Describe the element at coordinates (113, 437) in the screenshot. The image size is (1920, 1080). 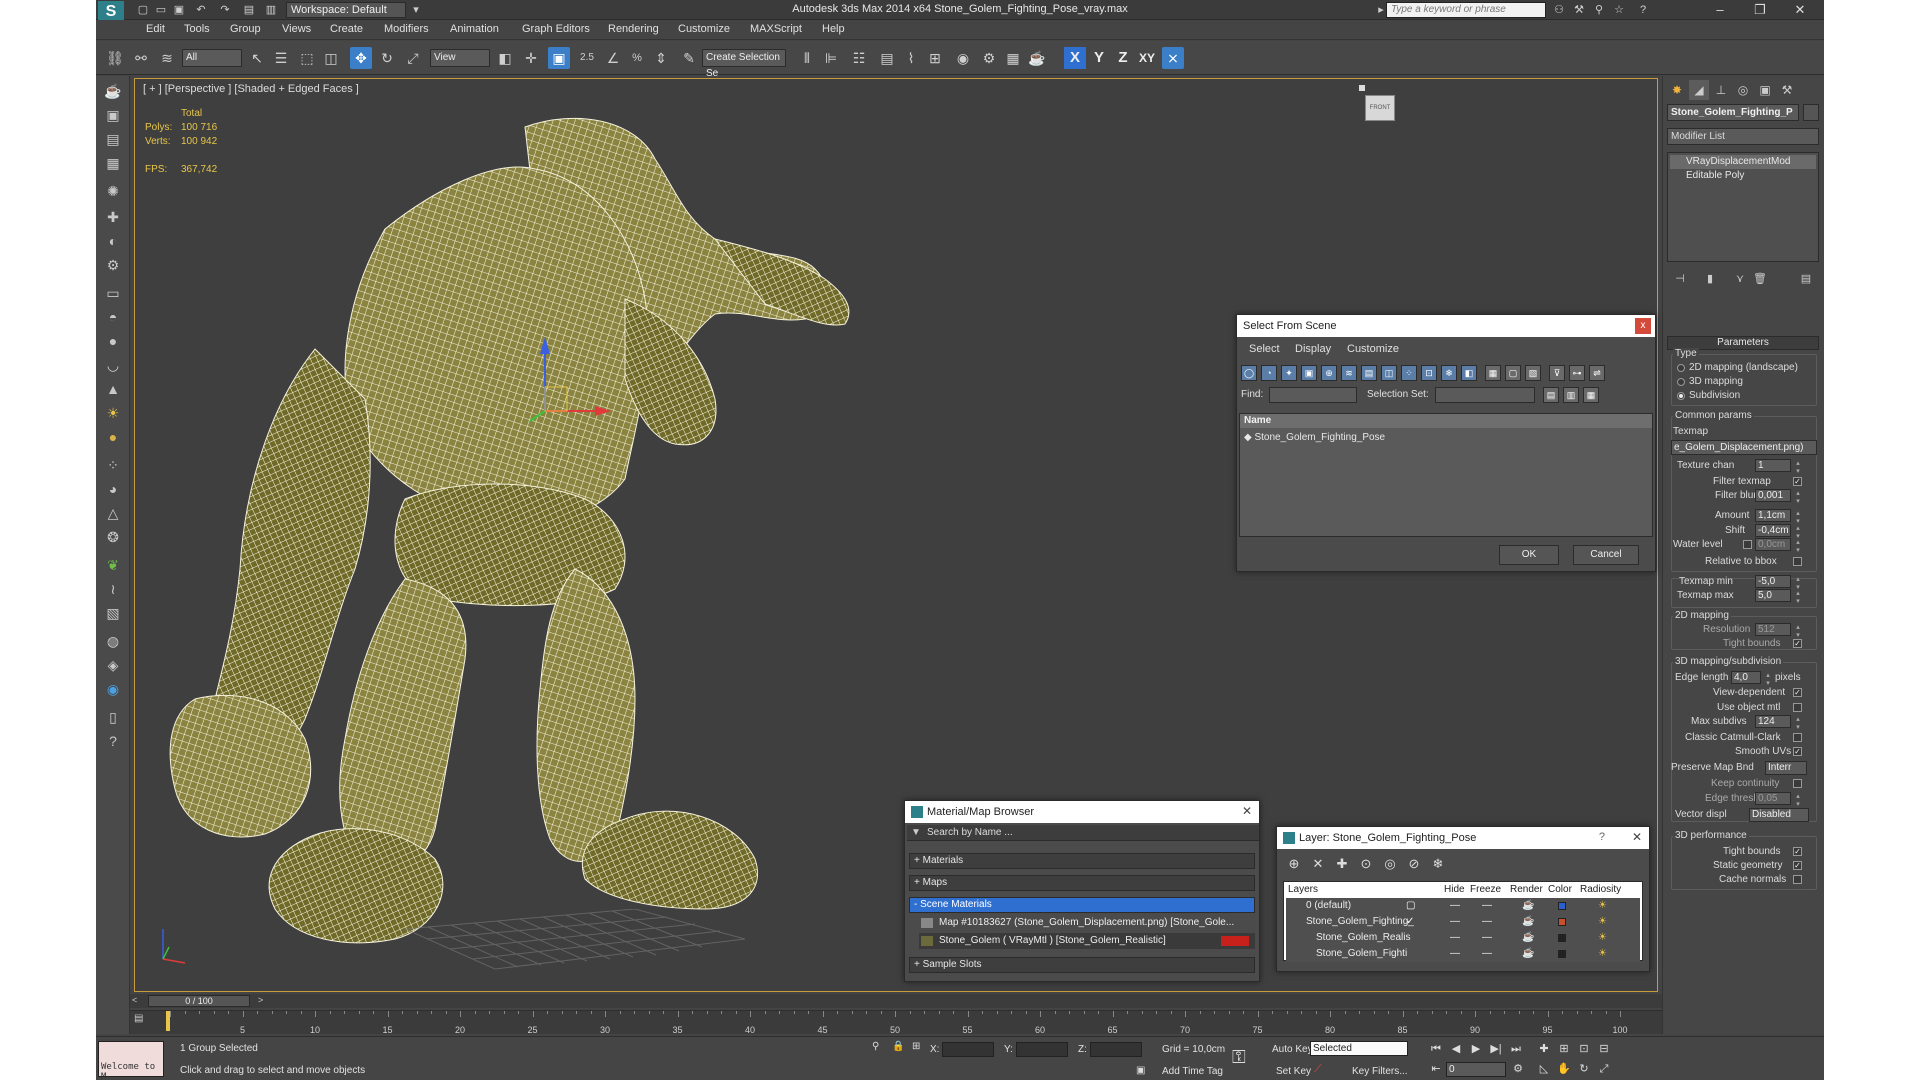
I see `gold-sphere-icon: ●` at that location.